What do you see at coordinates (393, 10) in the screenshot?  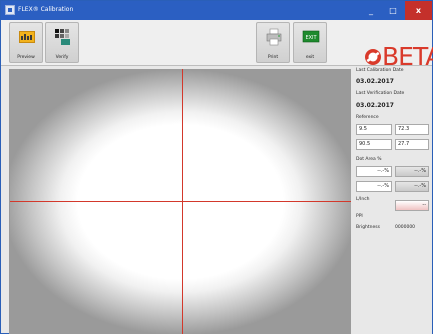 I see `maximize-button: □` at bounding box center [393, 10].